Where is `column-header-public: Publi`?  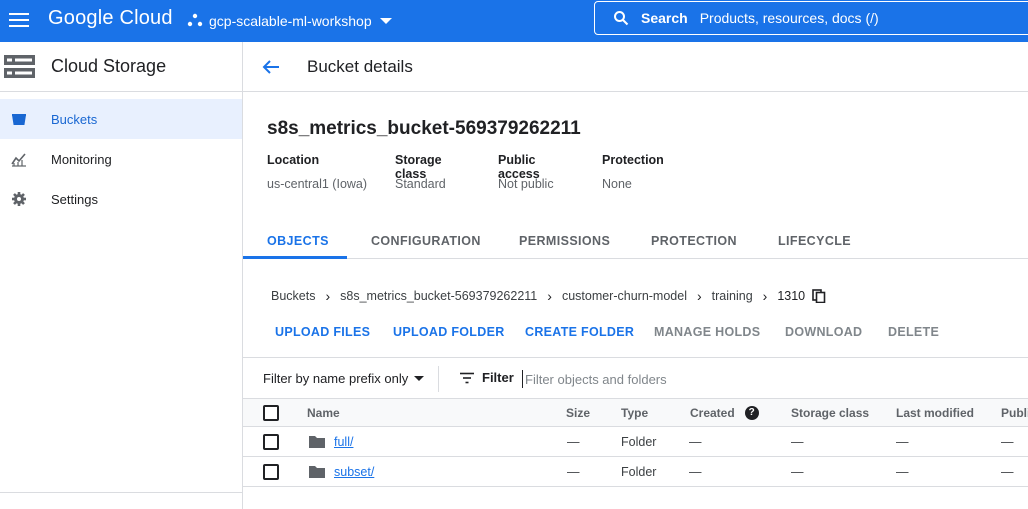
column-header-public: Publi is located at coordinates (1014, 412).